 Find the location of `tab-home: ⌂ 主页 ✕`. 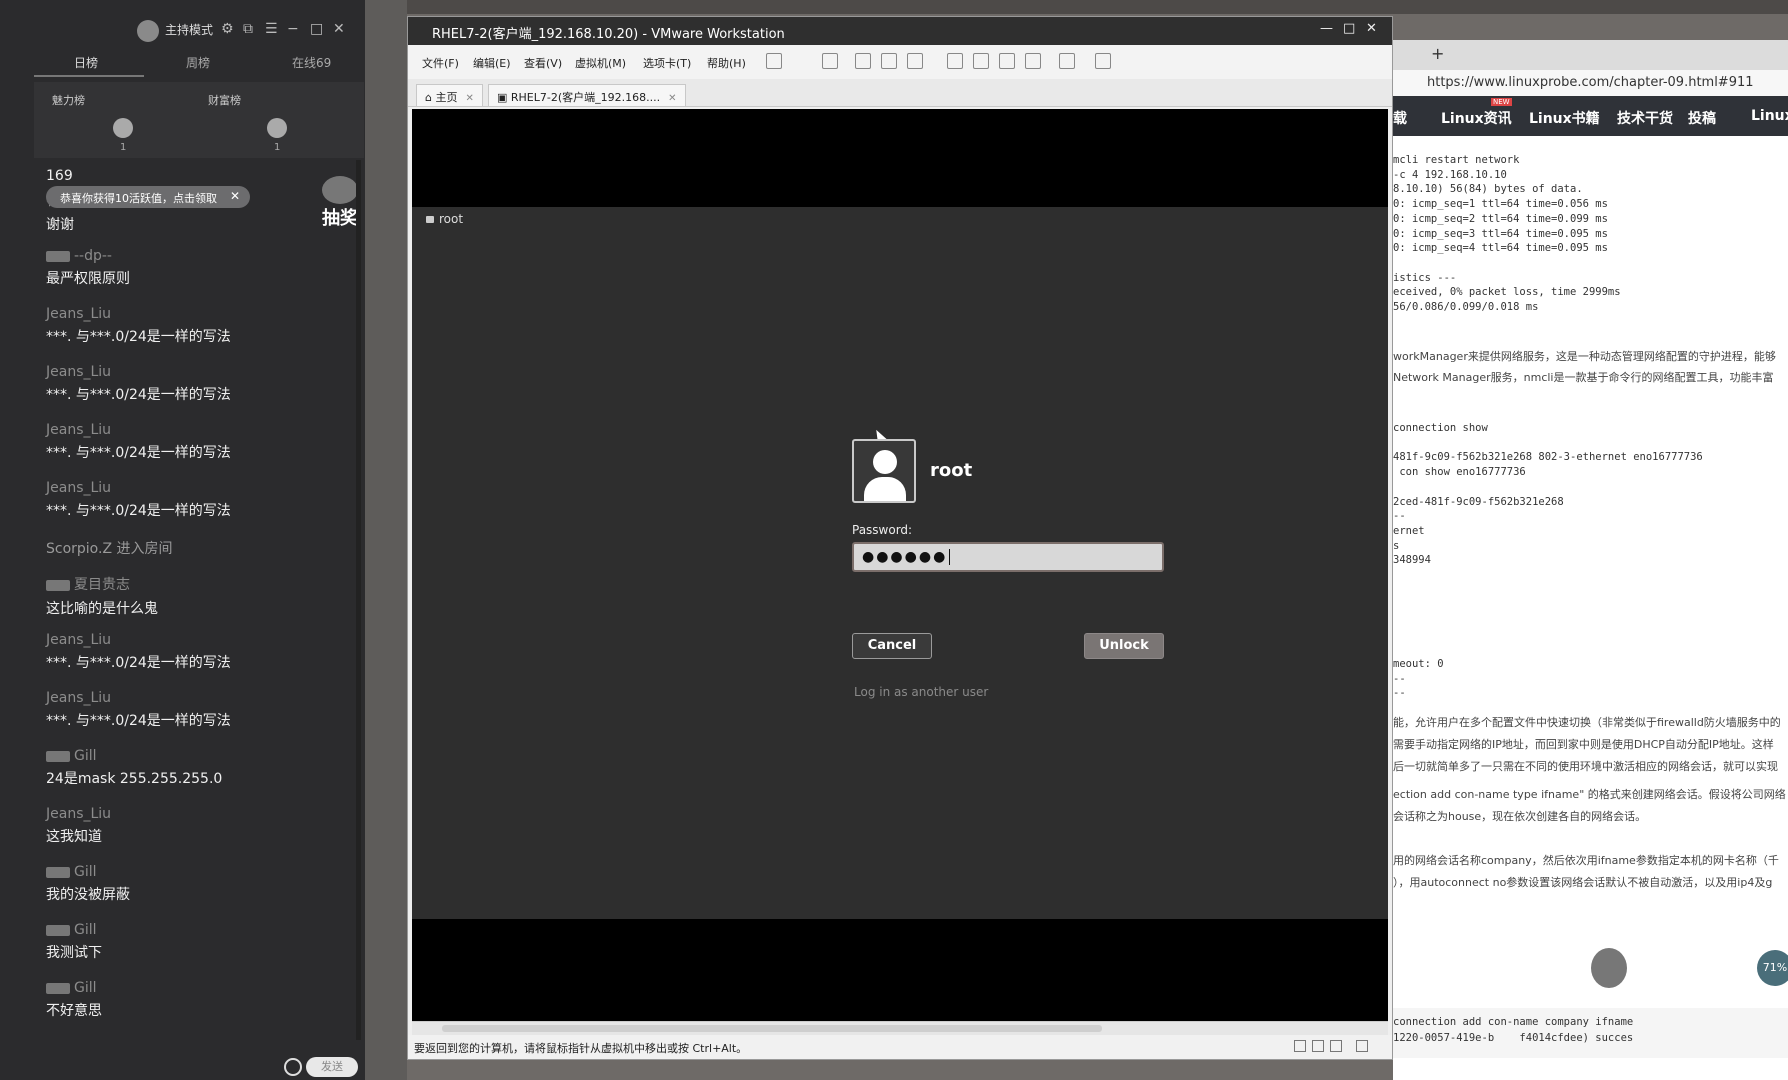

tab-home: ⌂ 主页 ✕ is located at coordinates (449, 95).